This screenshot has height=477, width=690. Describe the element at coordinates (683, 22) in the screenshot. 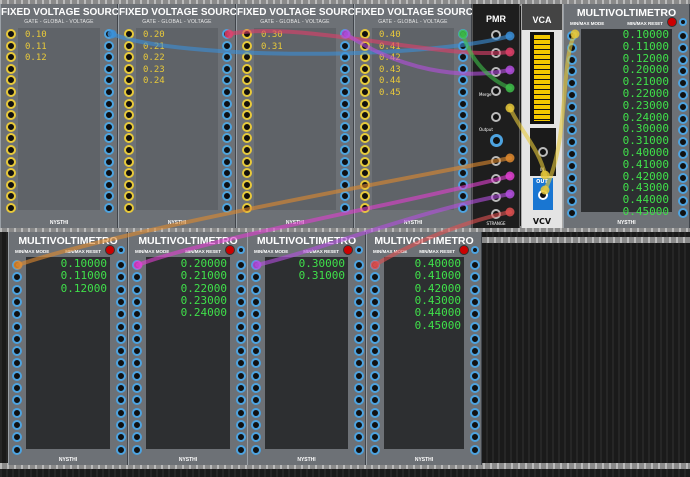

I see `reset-input-jack` at that location.